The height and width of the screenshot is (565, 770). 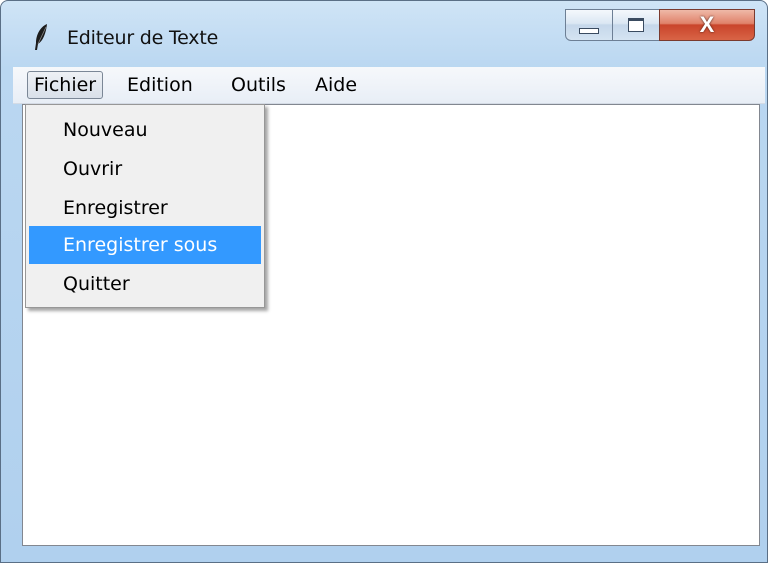 What do you see at coordinates (143, 38) in the screenshot?
I see `window-title: Editeur de Texte` at bounding box center [143, 38].